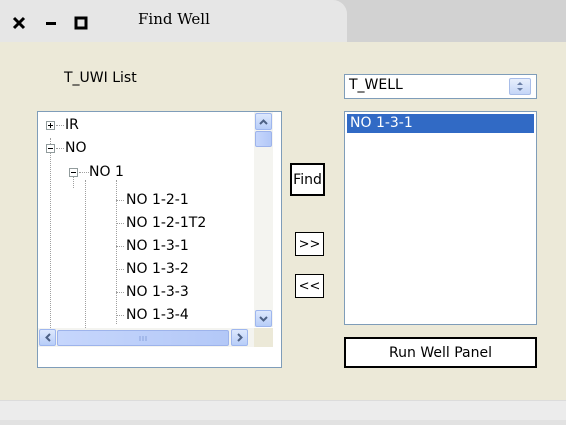 This screenshot has height=425, width=566. Describe the element at coordinates (309, 286) in the screenshot. I see `remove-from-selection-button: <<` at that location.